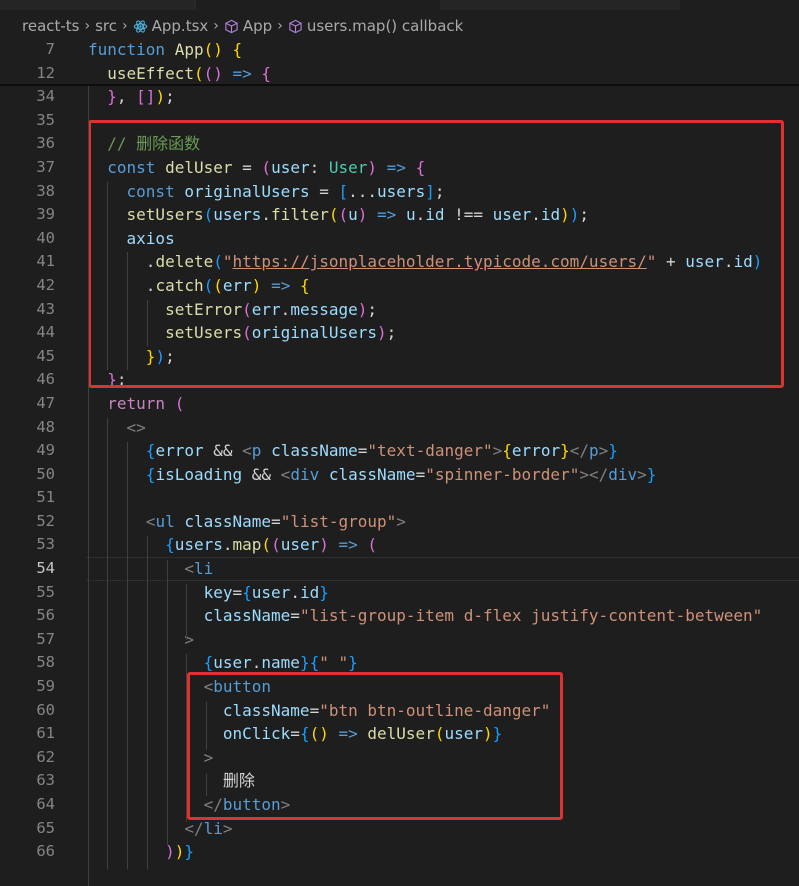  Describe the element at coordinates (136, 427) in the screenshot. I see `code-token: <>` at that location.